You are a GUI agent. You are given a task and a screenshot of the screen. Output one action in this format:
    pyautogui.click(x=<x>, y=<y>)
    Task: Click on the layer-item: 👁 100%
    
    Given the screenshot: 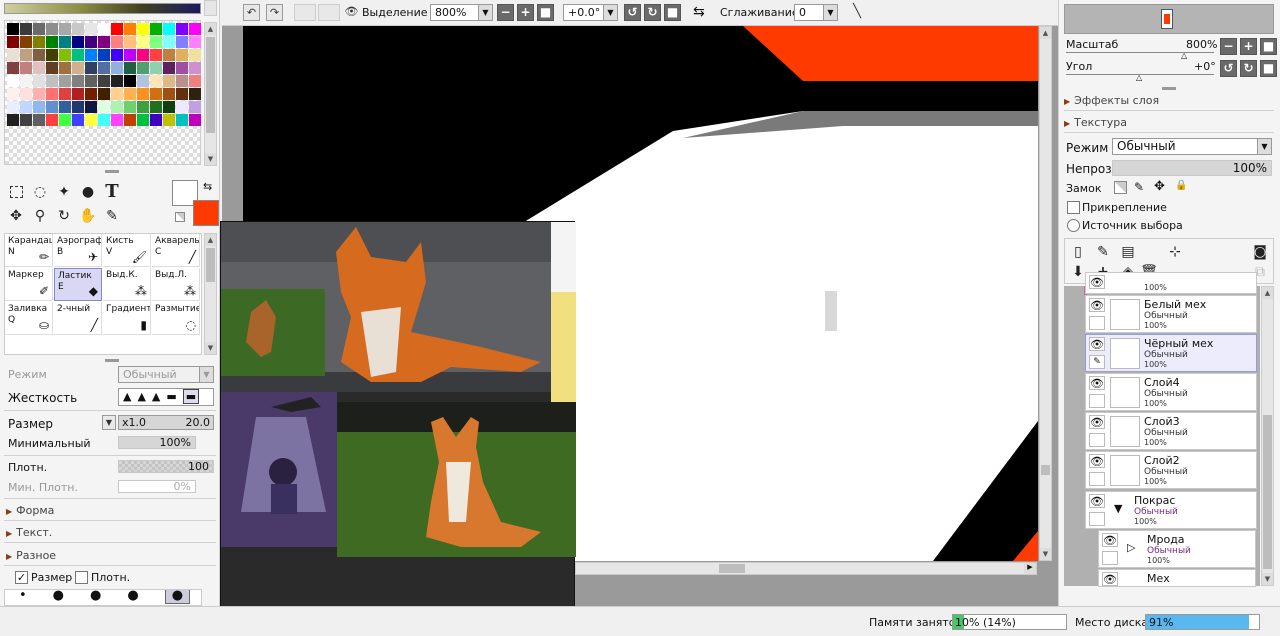 What is the action you would take?
    pyautogui.click(x=1171, y=283)
    